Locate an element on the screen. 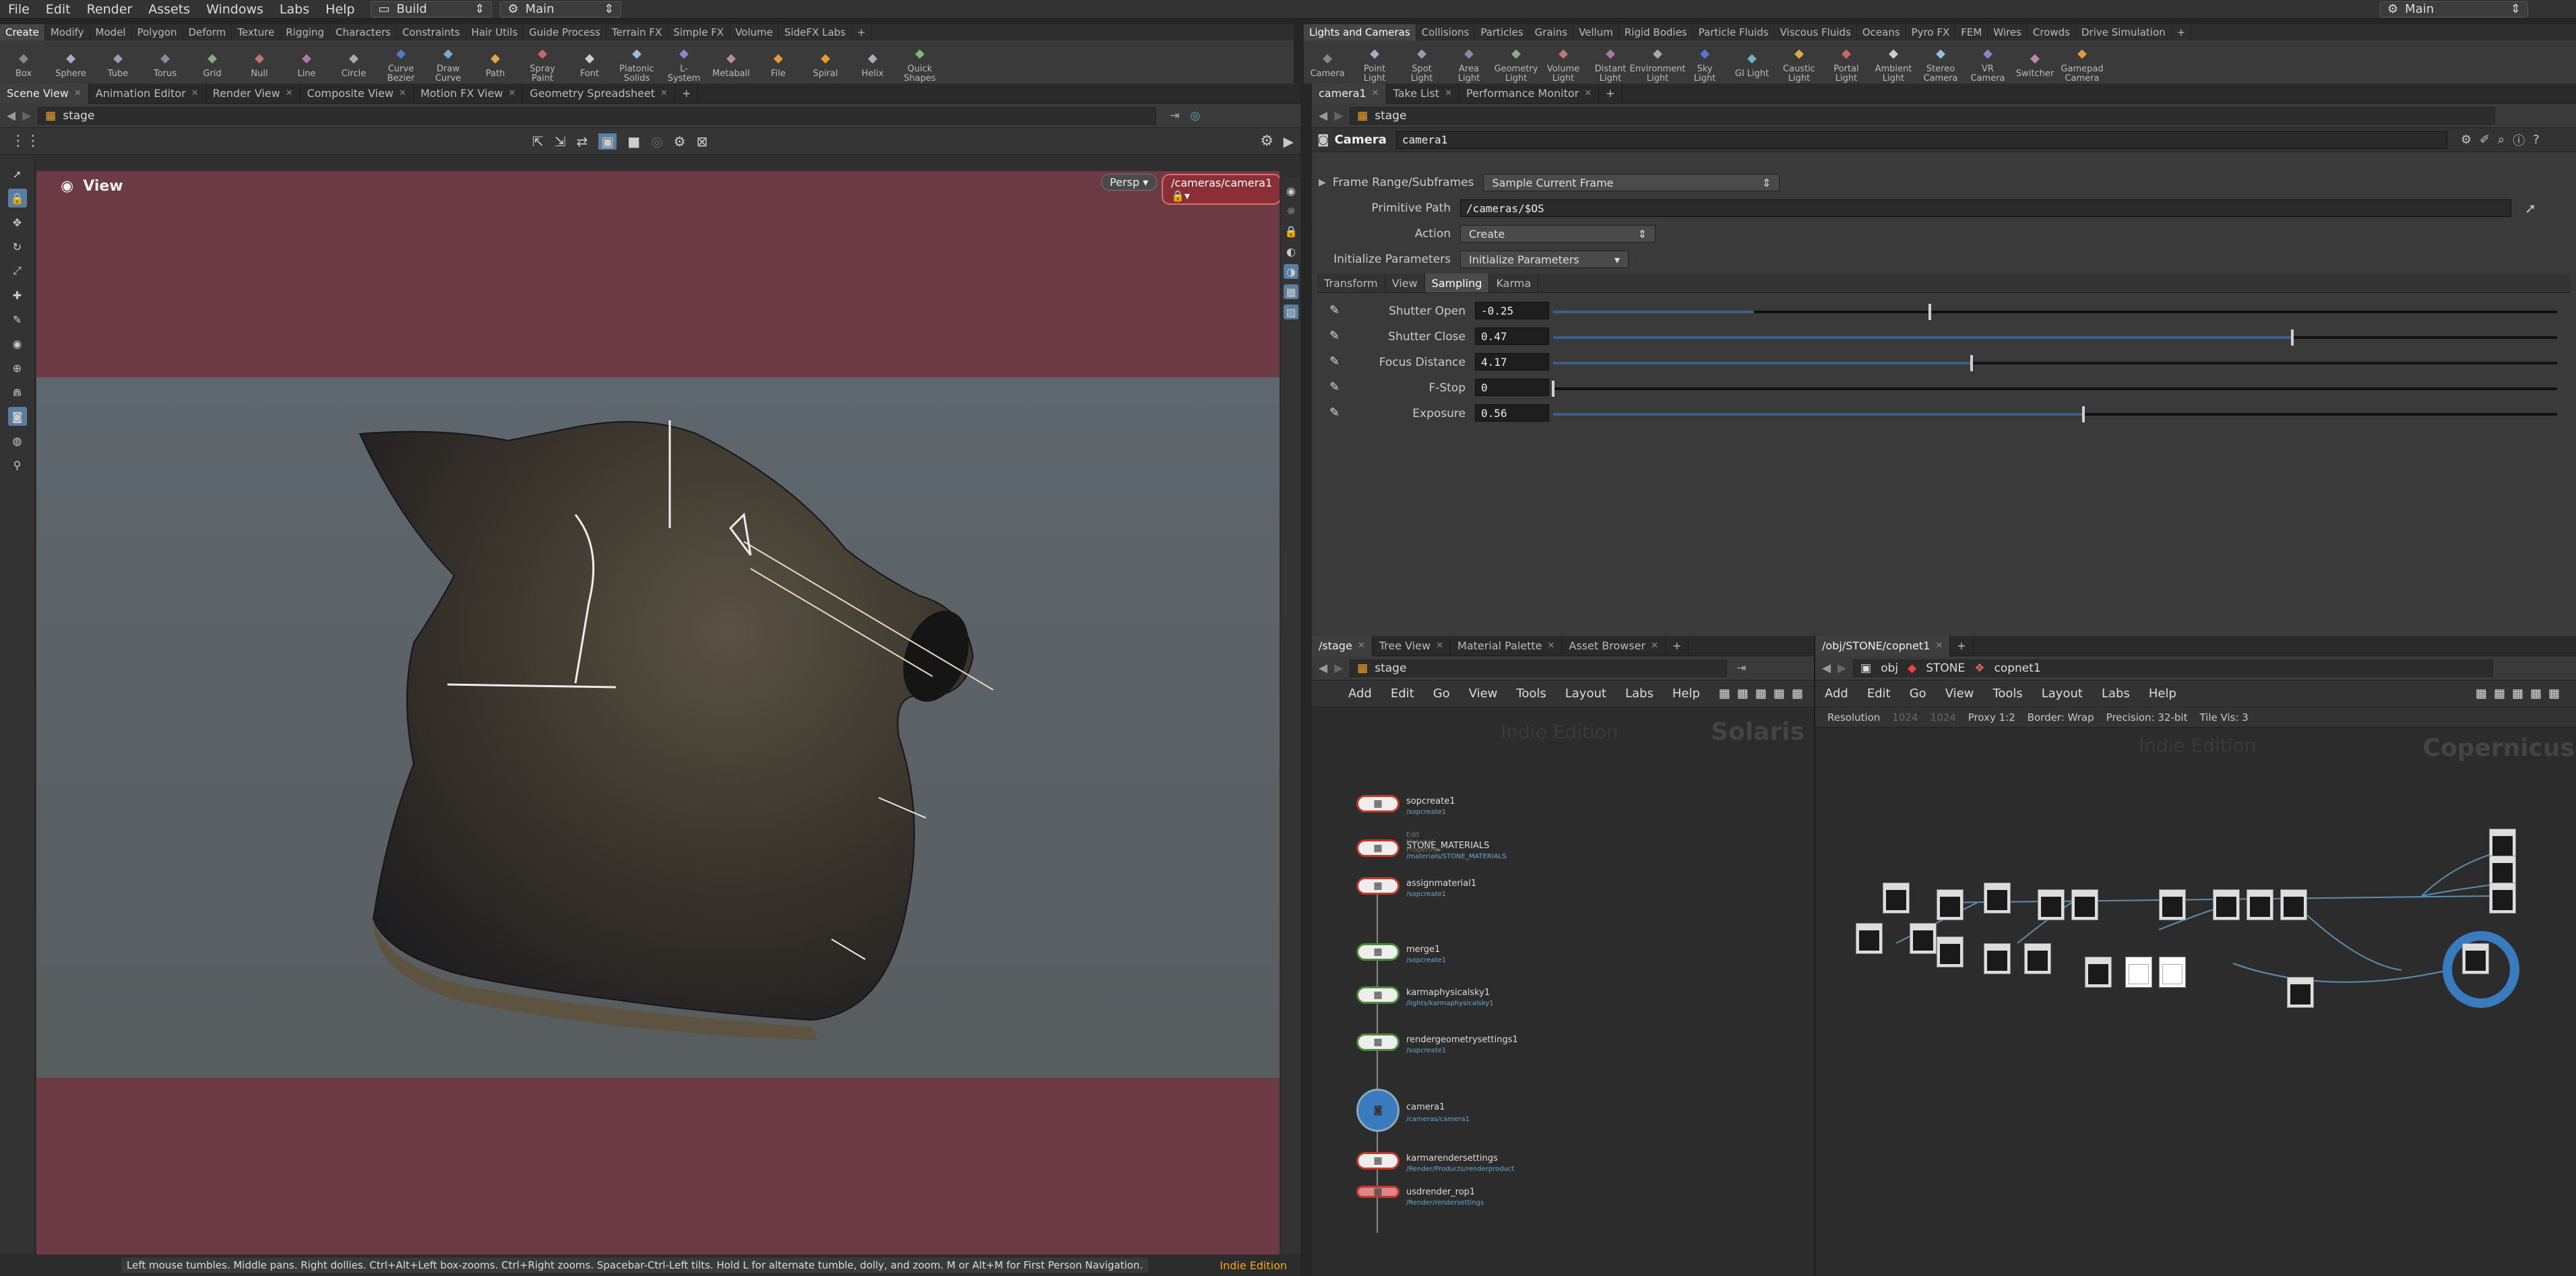 The height and width of the screenshot is (1276, 2576). menu-add: Add is located at coordinates (1360, 694).